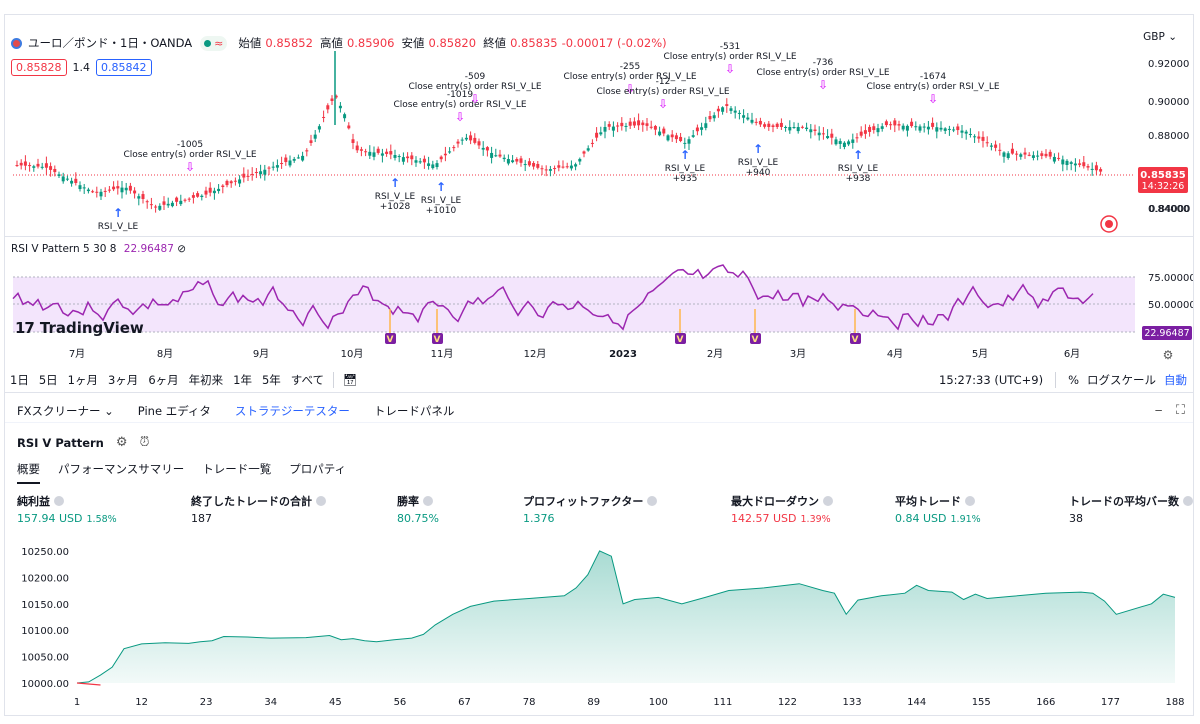  I want to click on range-ytd-button: 年初来, so click(206, 380).